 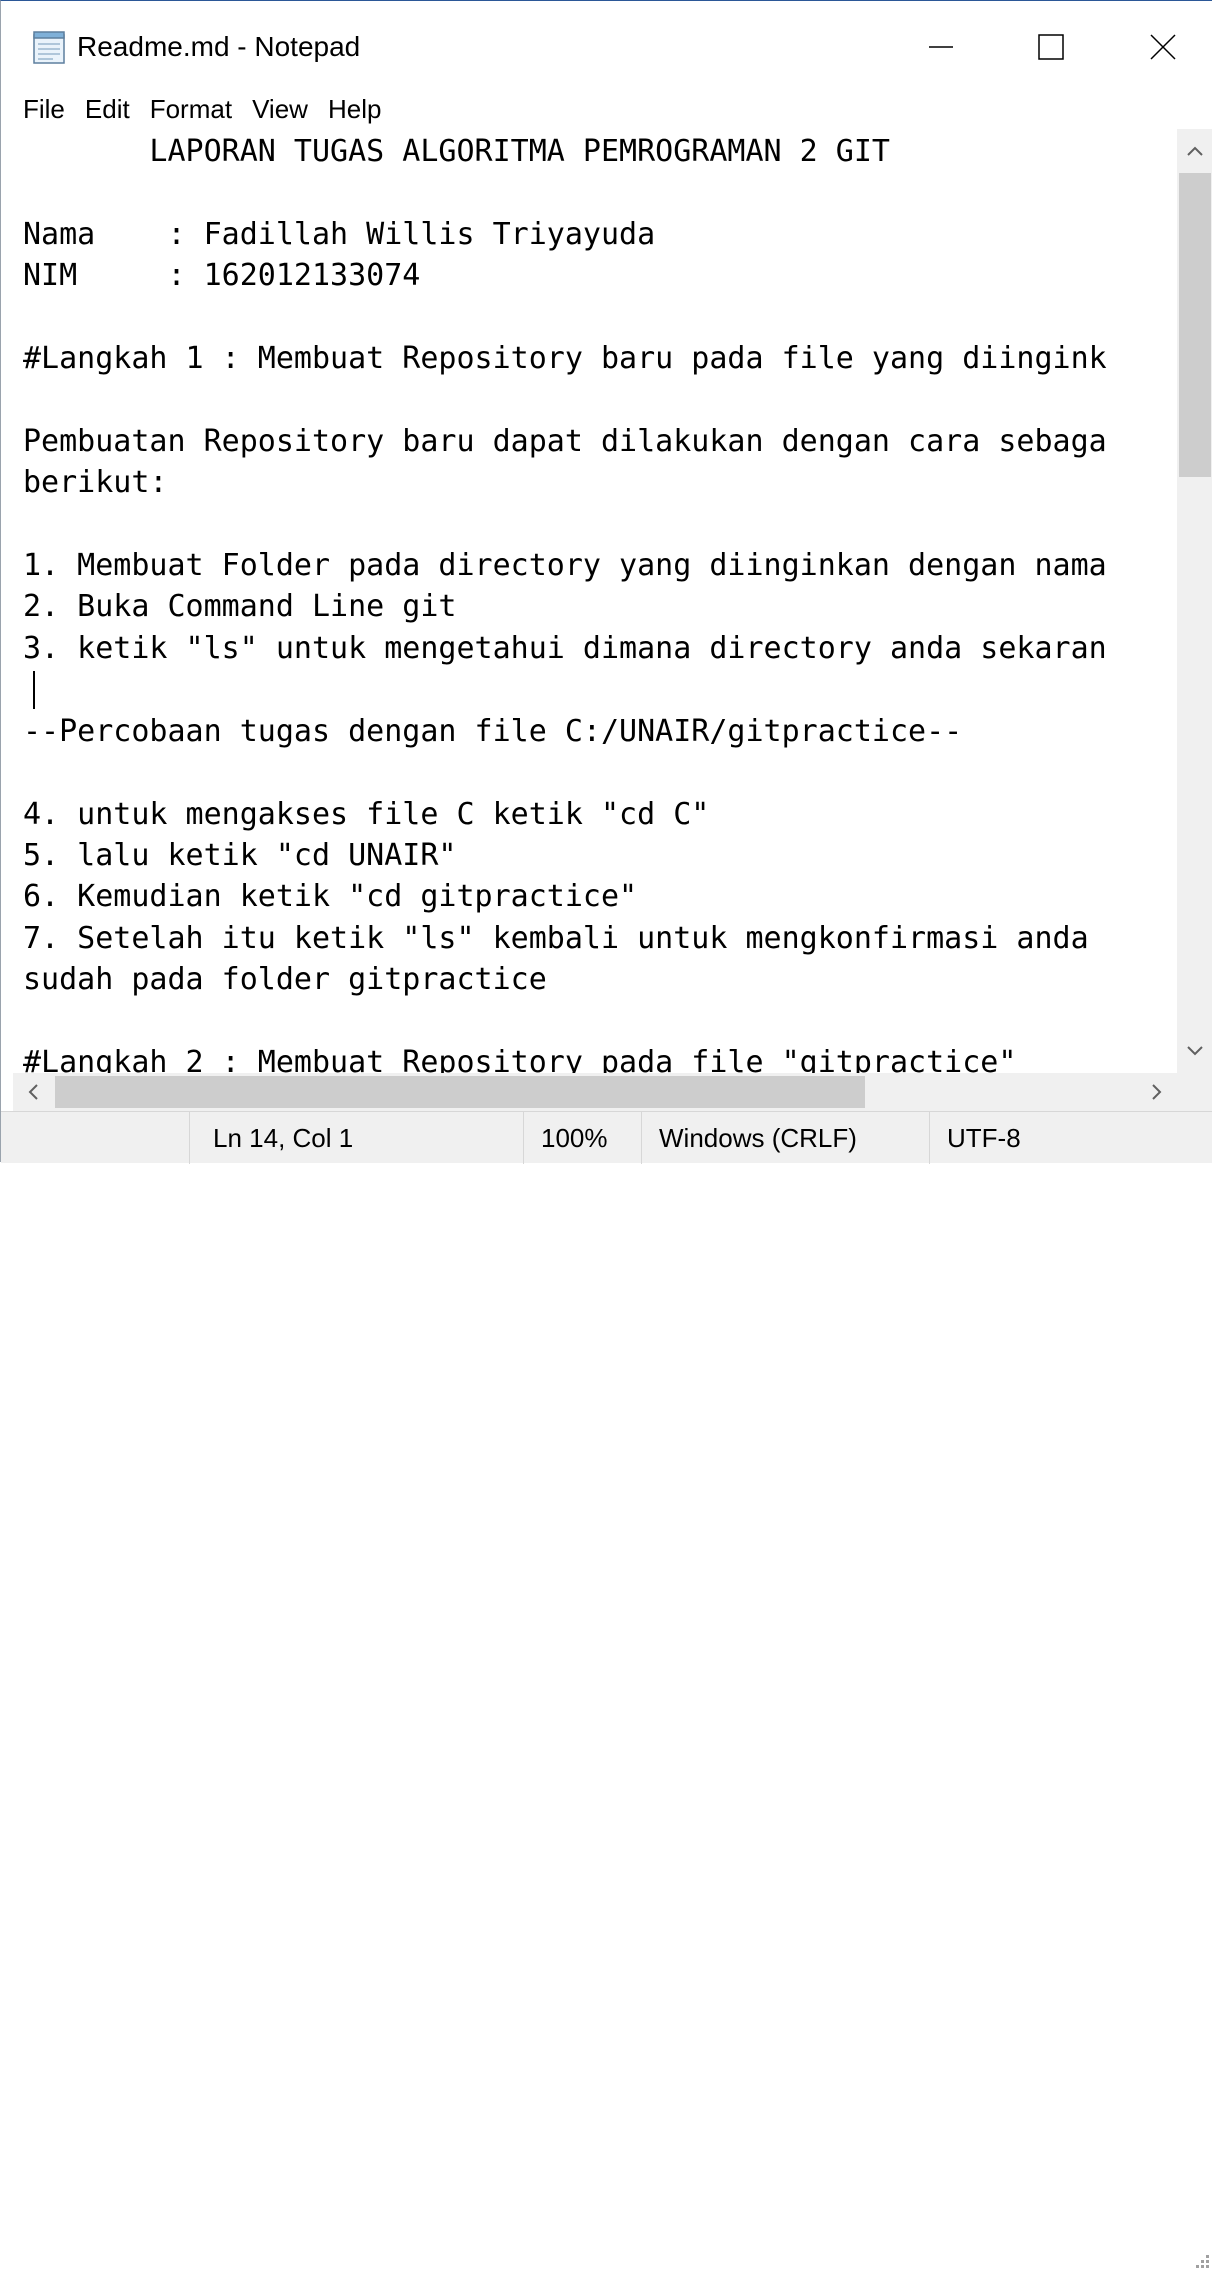 I want to click on chevron-up-icon, so click(x=1195, y=151).